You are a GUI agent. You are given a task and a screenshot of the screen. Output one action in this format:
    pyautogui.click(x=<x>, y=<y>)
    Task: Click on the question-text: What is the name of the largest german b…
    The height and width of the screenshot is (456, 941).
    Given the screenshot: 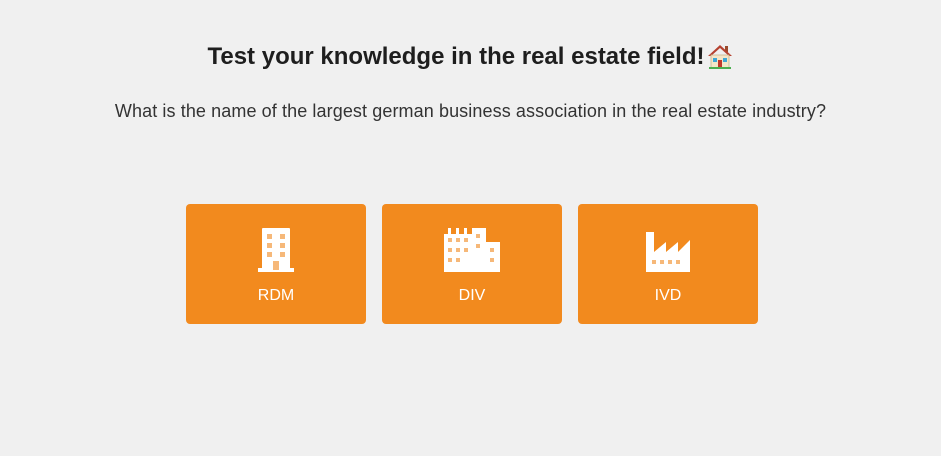 What is the action you would take?
    pyautogui.click(x=470, y=111)
    